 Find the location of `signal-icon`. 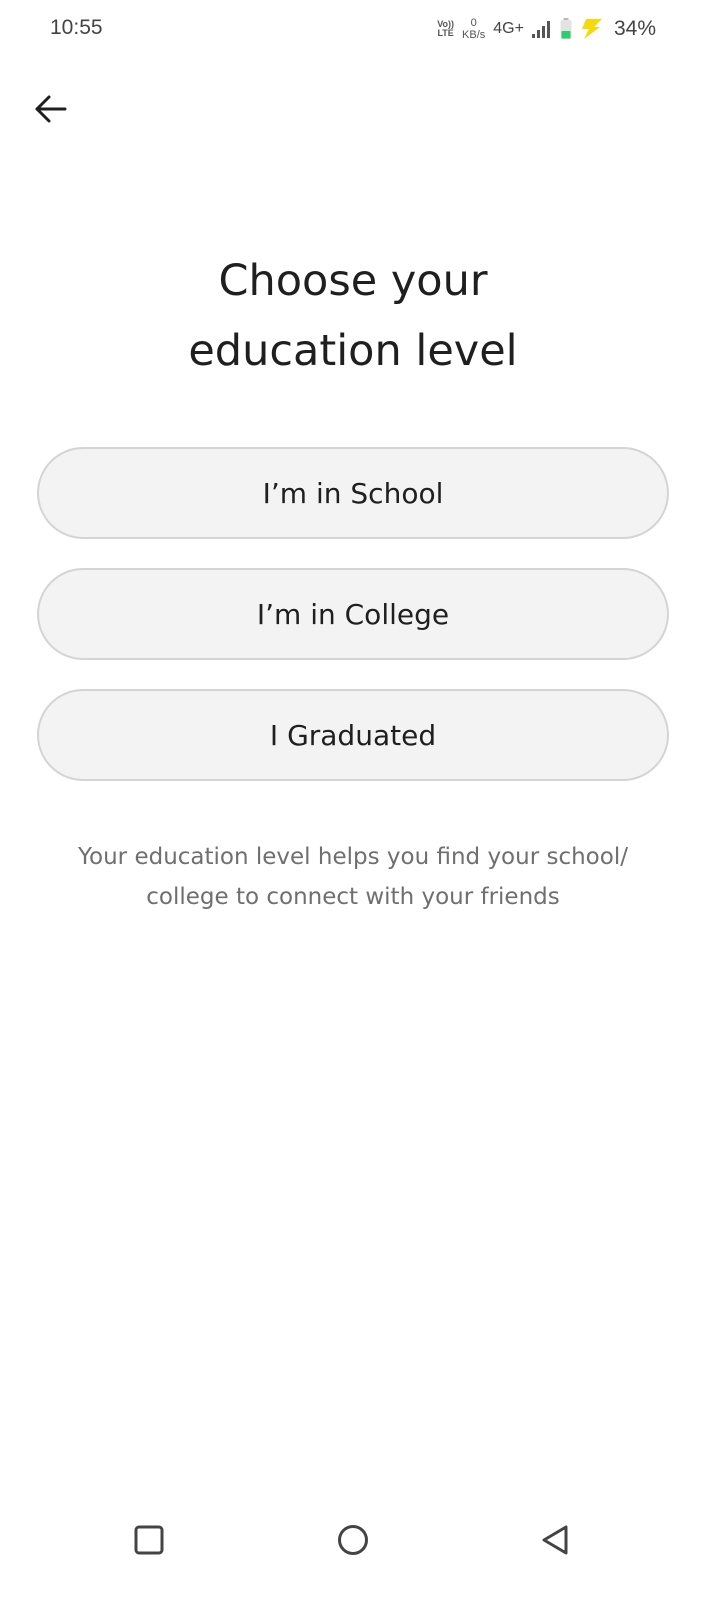

signal-icon is located at coordinates (540, 29).